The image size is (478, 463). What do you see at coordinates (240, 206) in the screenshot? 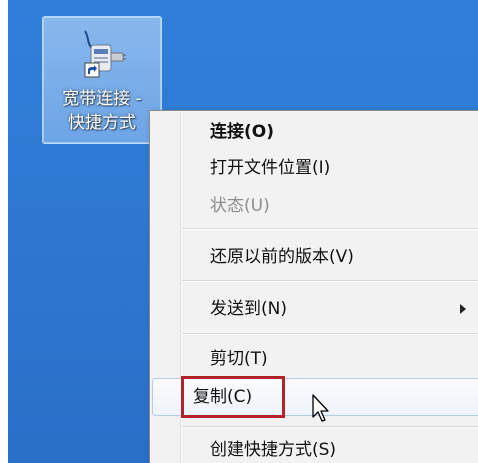
I see `menu-item-label: 状态(U)` at bounding box center [240, 206].